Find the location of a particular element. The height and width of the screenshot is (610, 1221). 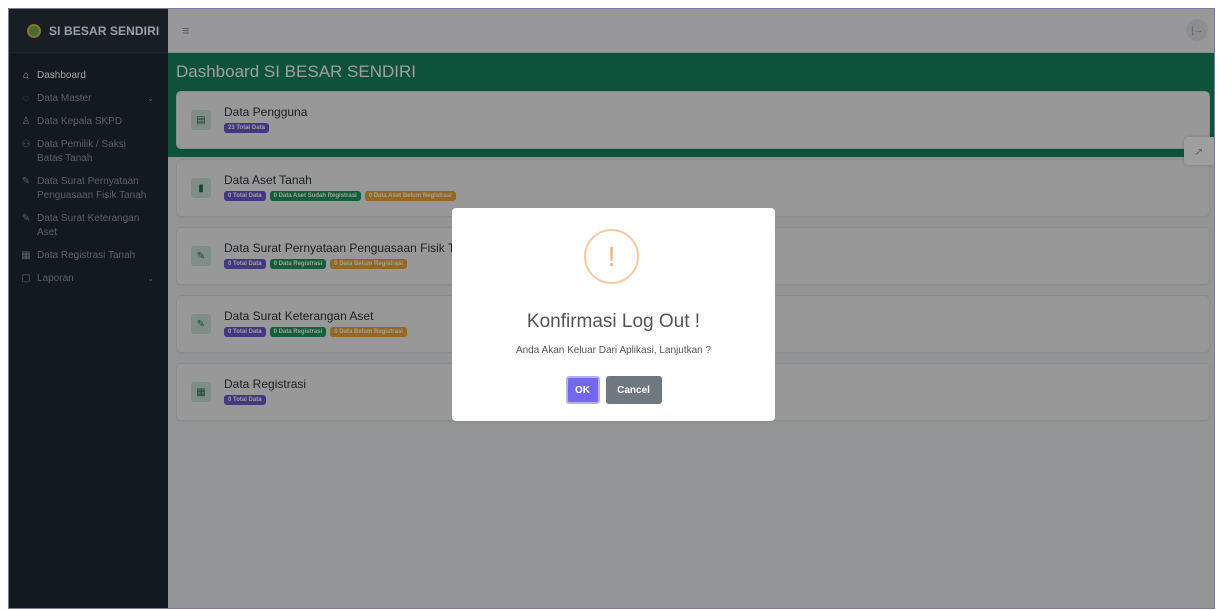

ok-button: OK is located at coordinates (582, 390).